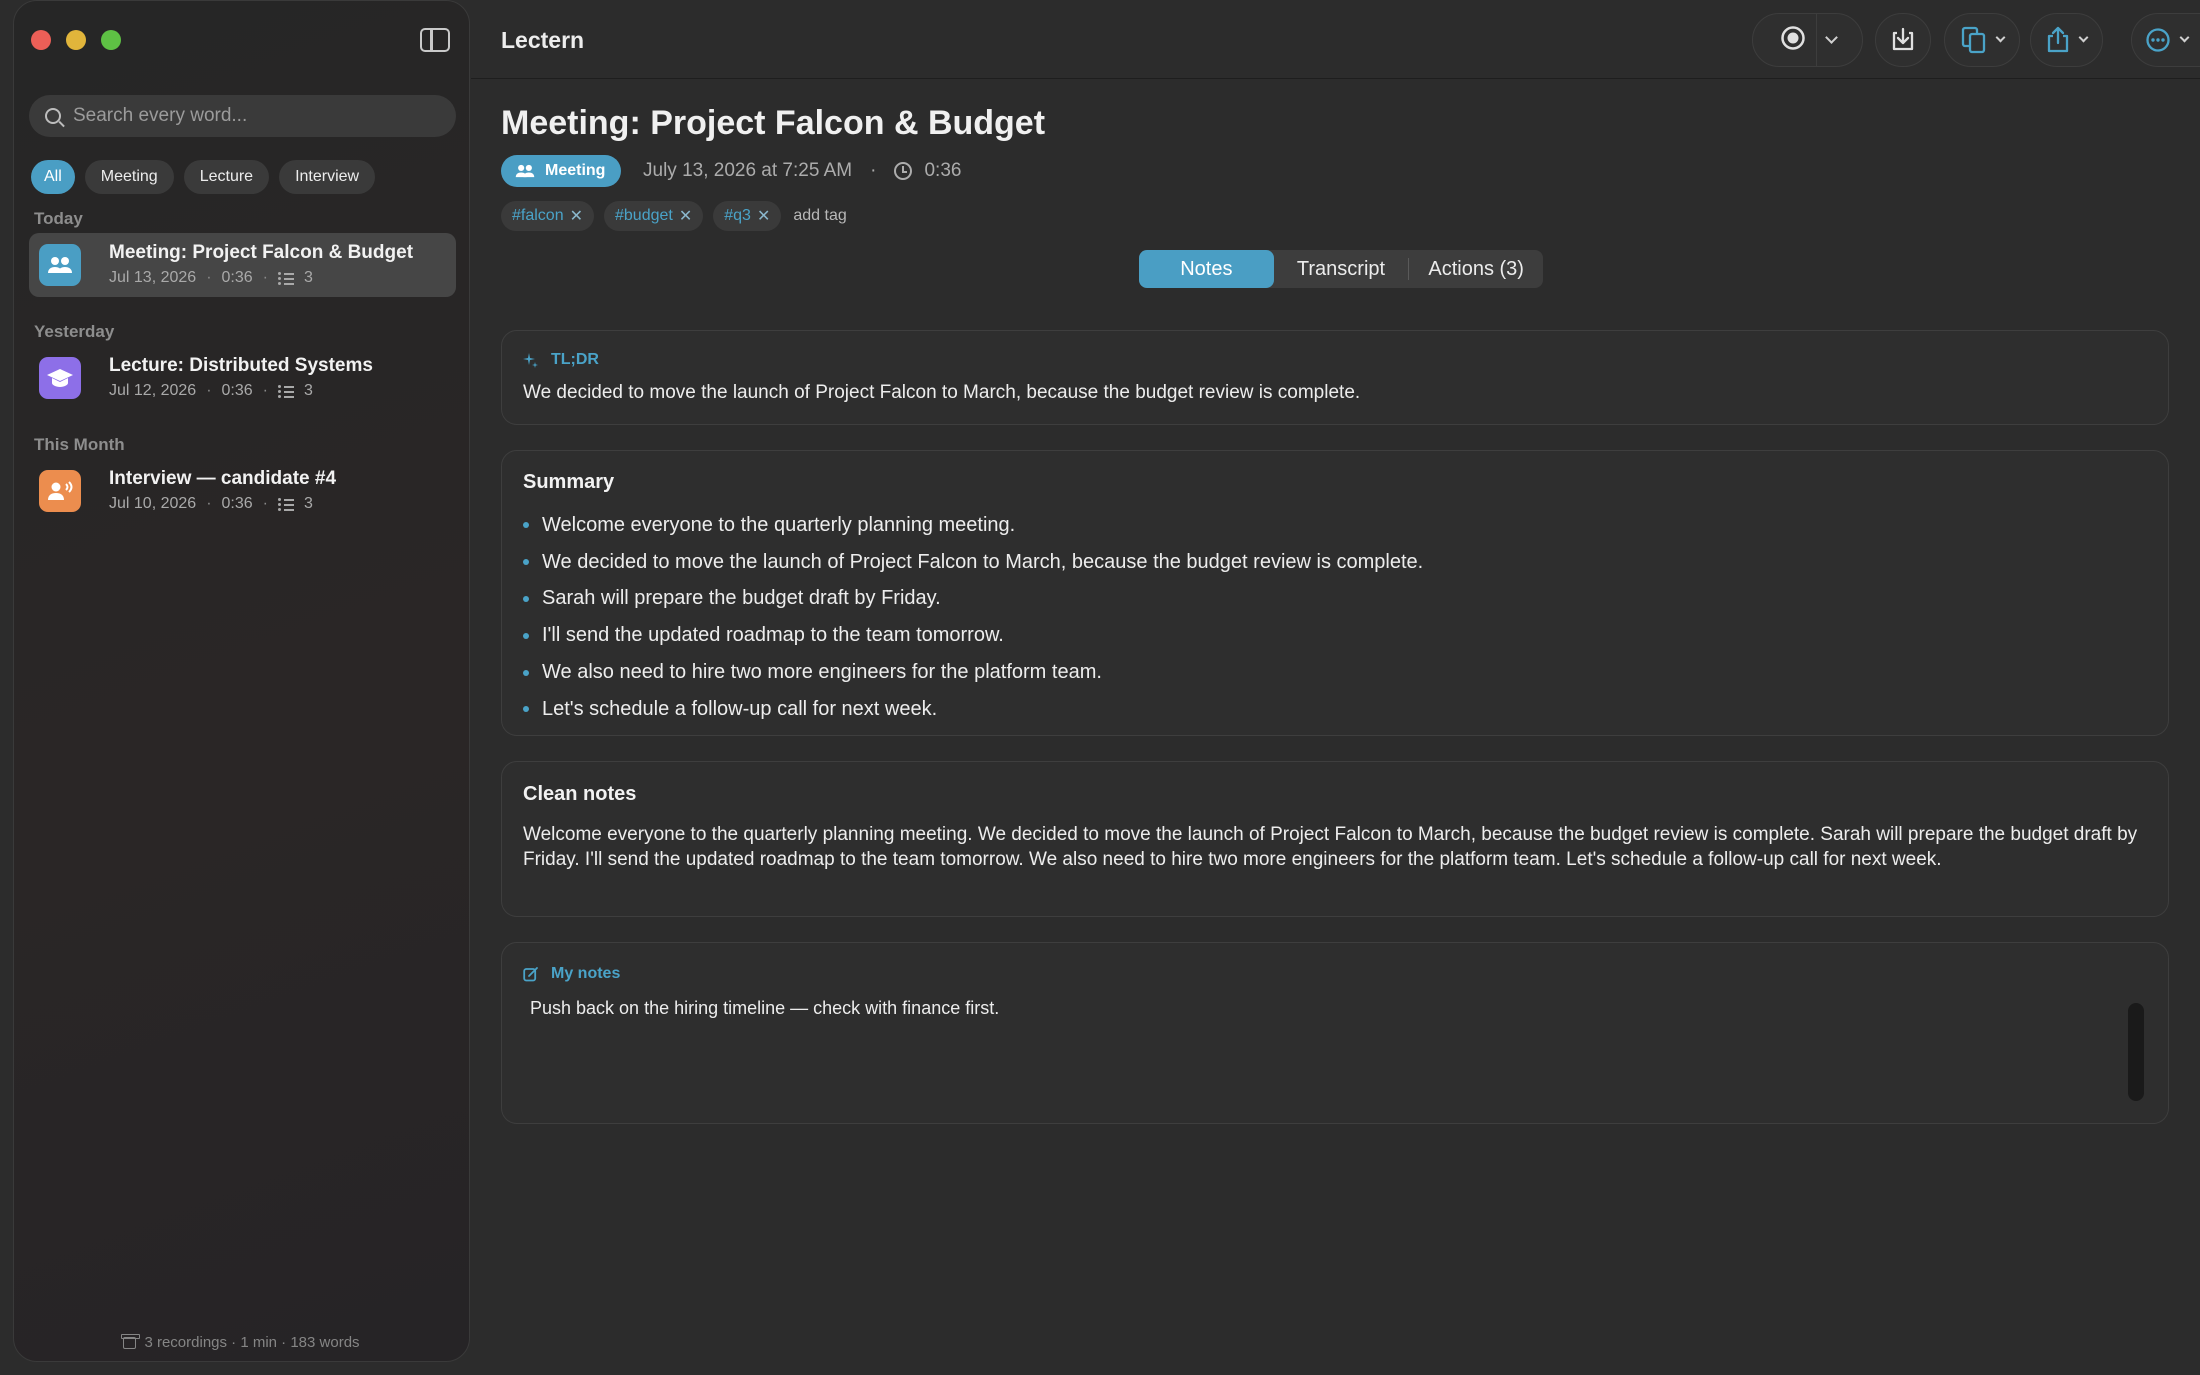 Image resolution: width=2200 pixels, height=1375 pixels. What do you see at coordinates (131, 1341) in the screenshot?
I see `archive-icon` at bounding box center [131, 1341].